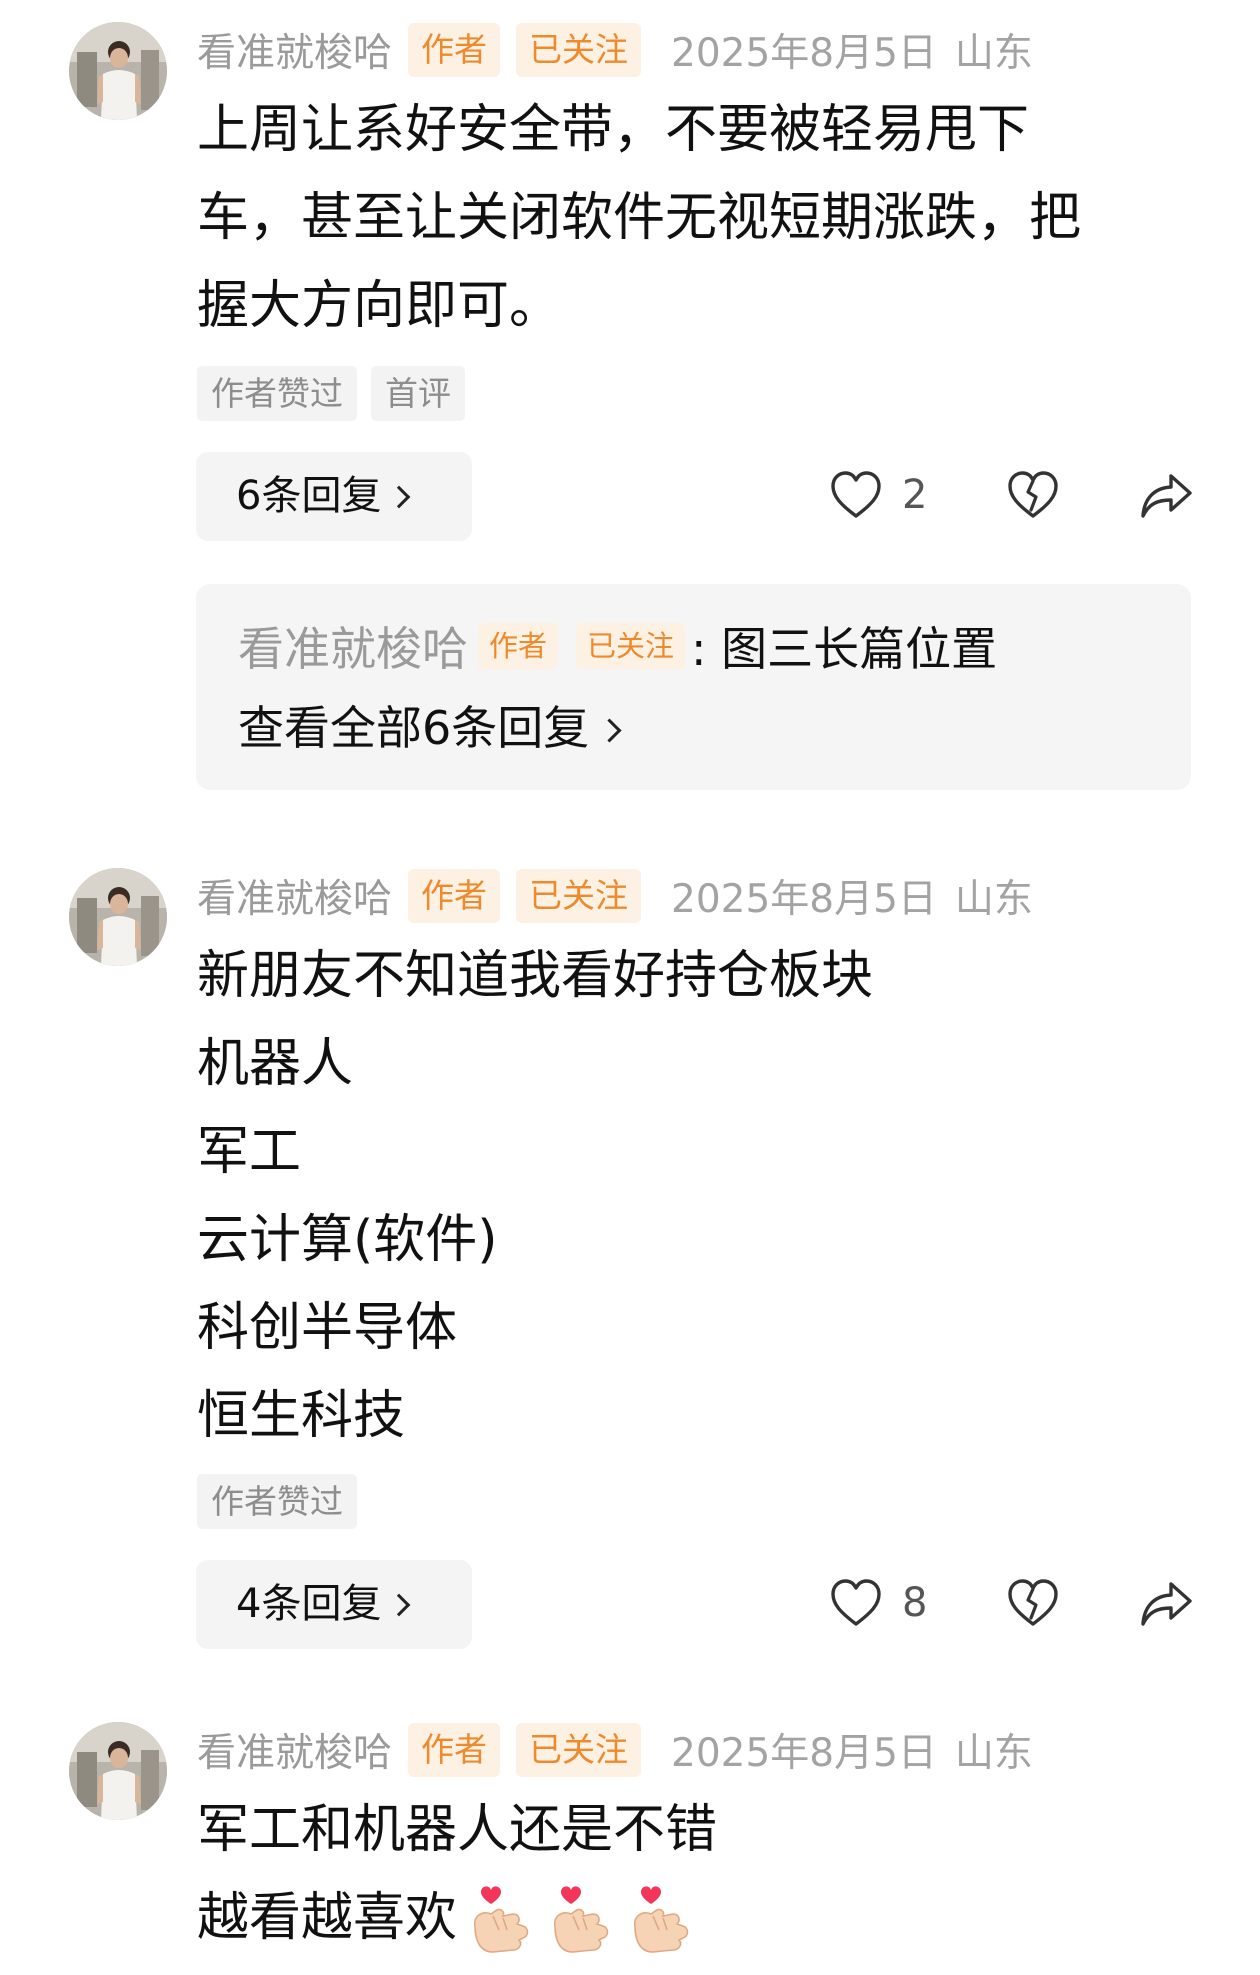 This screenshot has width=1260, height=1975. I want to click on comment-line: 云计算(软件), so click(347, 1240).